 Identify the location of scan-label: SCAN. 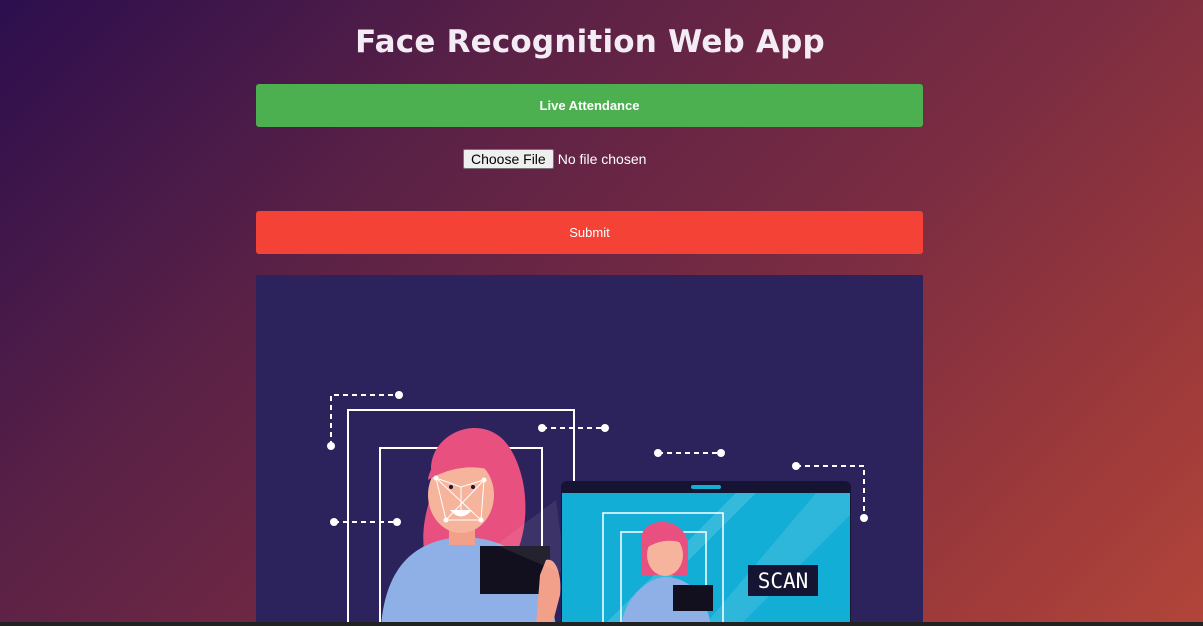
(783, 581).